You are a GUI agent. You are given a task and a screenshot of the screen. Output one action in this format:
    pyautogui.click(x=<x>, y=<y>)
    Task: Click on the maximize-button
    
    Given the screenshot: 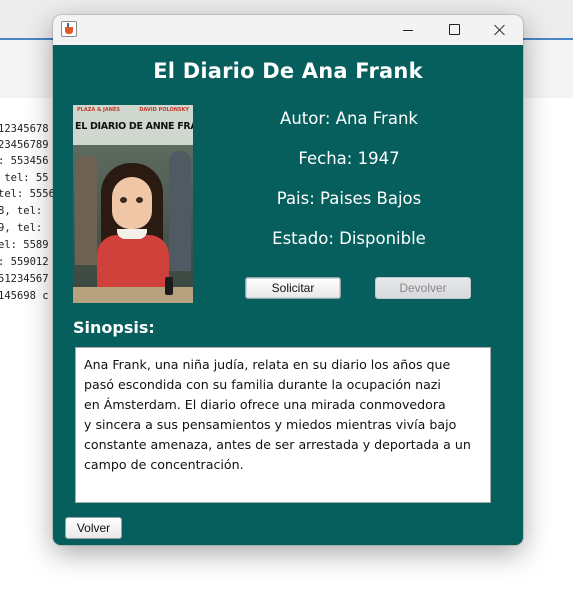 What is the action you would take?
    pyautogui.click(x=454, y=30)
    